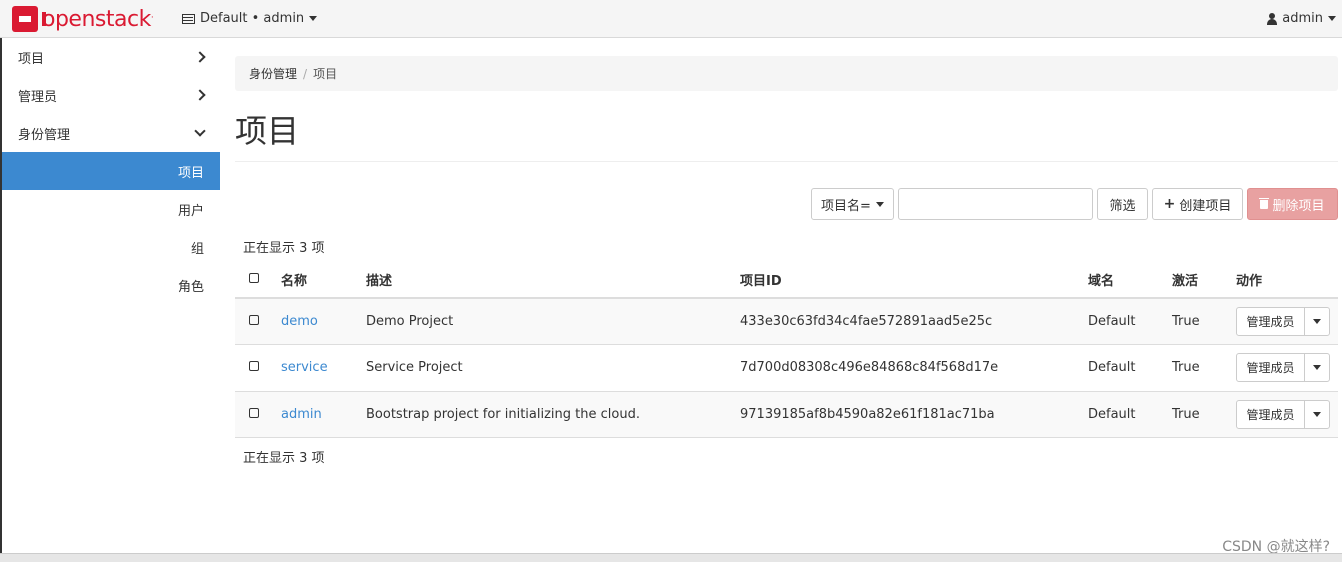  I want to click on context-label: Default • admin, so click(252, 18).